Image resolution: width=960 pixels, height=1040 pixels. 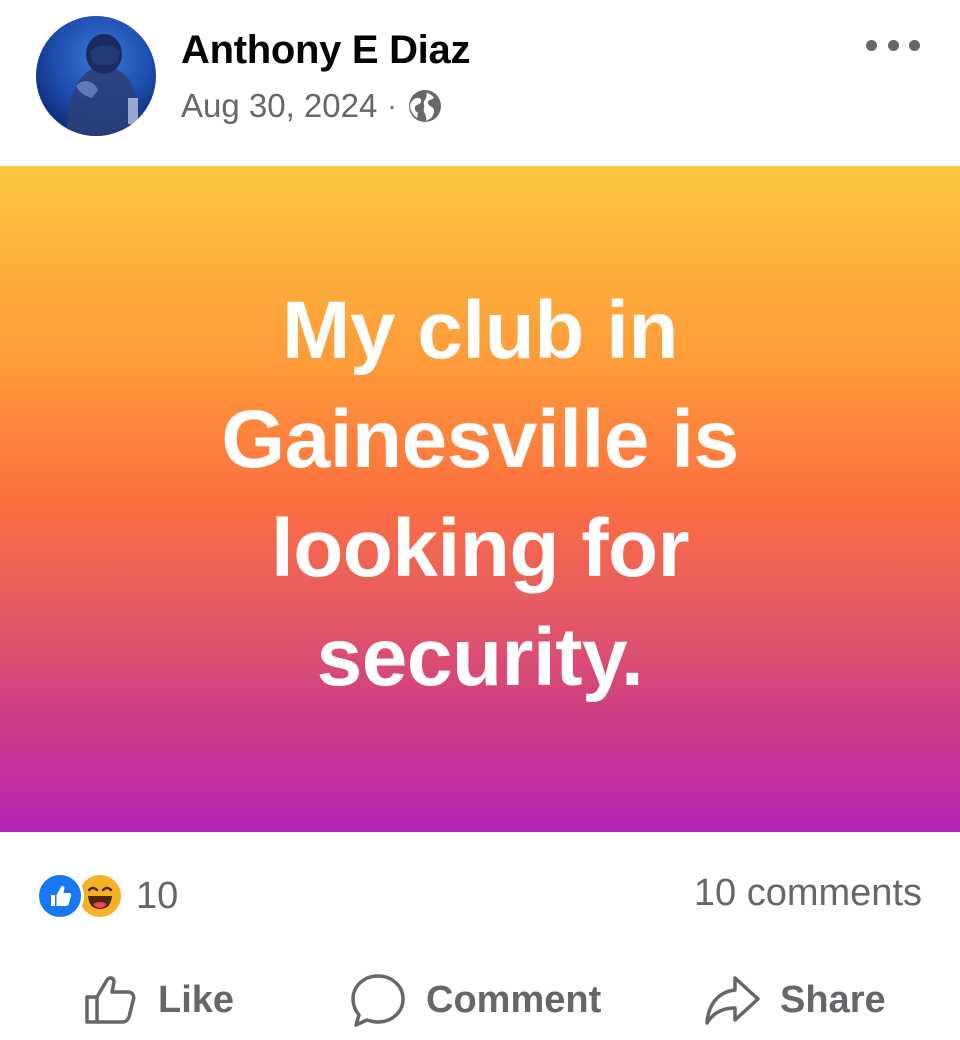 I want to click on like-button: Like, so click(x=157, y=1000).